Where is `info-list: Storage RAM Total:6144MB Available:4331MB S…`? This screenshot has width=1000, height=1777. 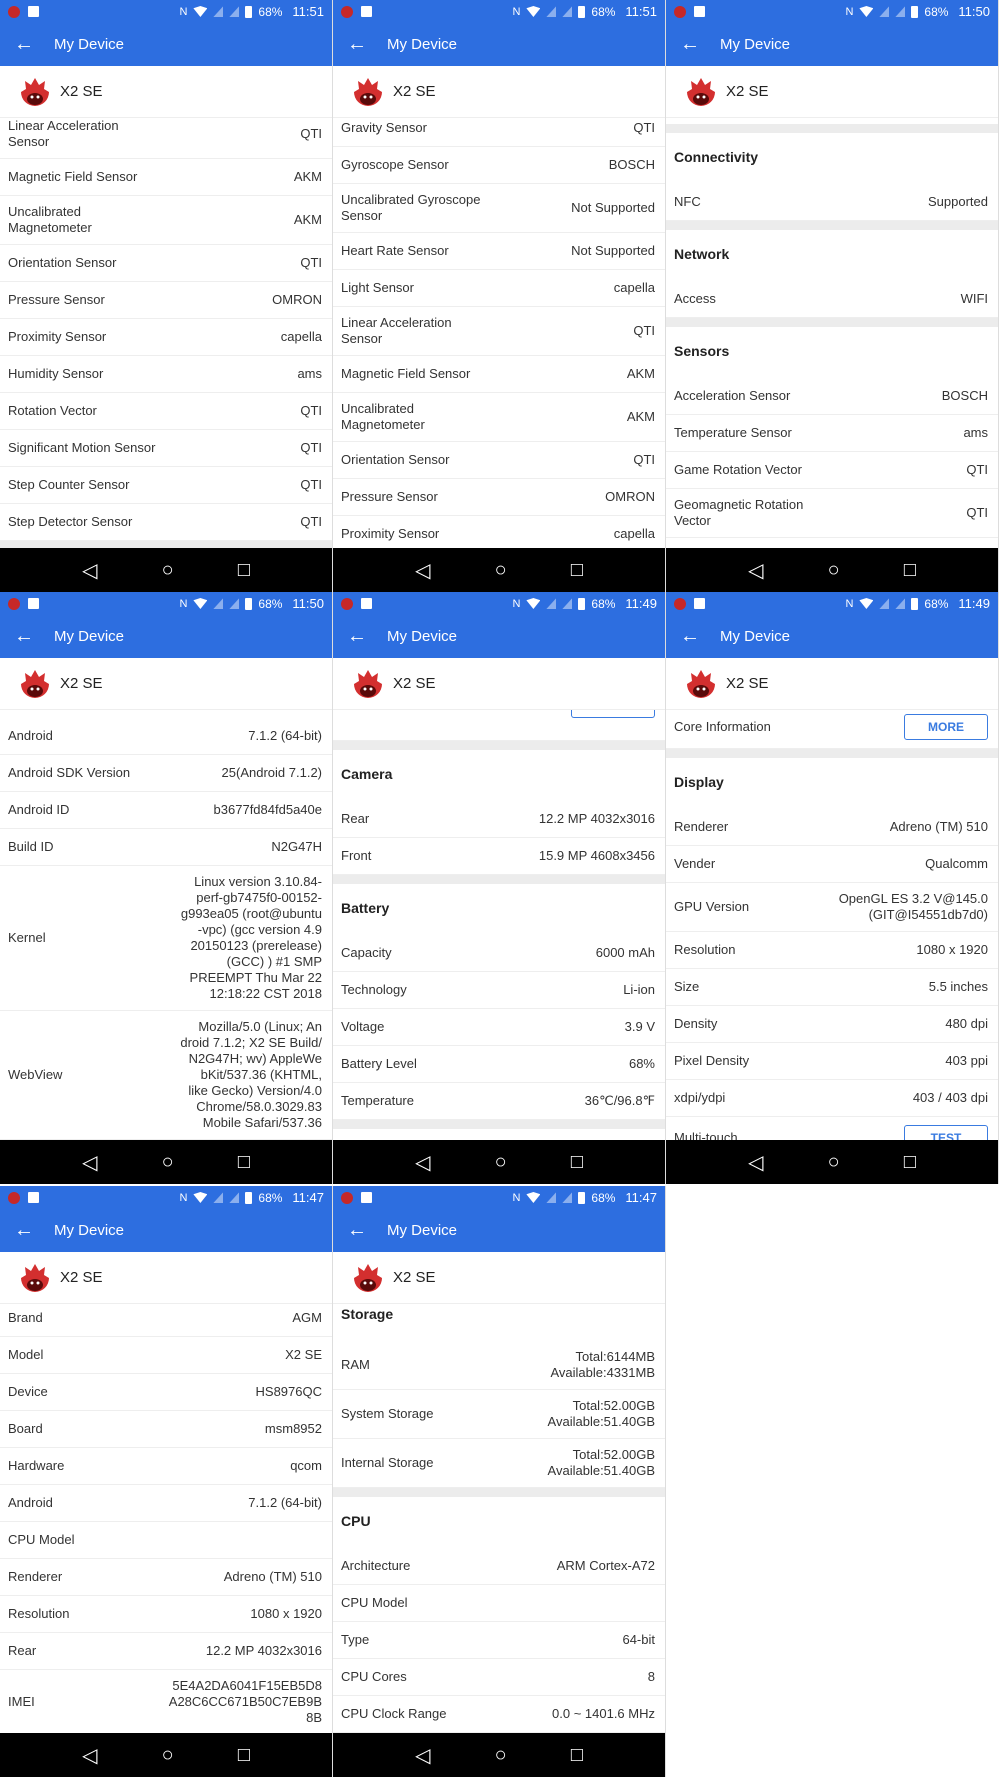
info-list: Storage RAM Total:6144MB Available:4331MB S… is located at coordinates (499, 1519).